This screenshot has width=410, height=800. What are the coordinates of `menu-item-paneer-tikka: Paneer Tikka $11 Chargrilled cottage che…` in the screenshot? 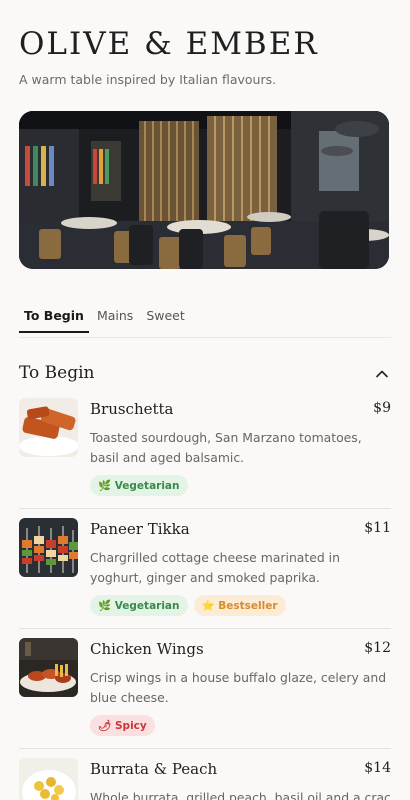 It's located at (205, 568).